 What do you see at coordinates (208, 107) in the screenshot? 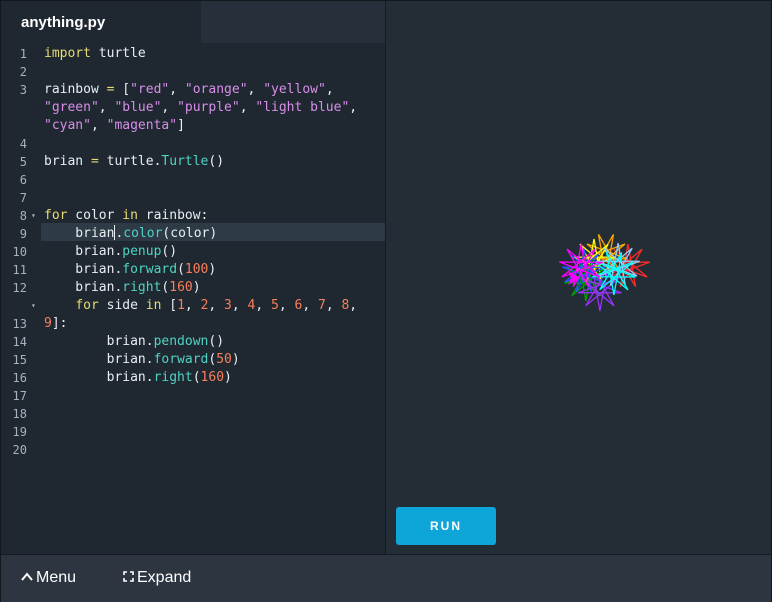
I see `code-token: "purple"` at bounding box center [208, 107].